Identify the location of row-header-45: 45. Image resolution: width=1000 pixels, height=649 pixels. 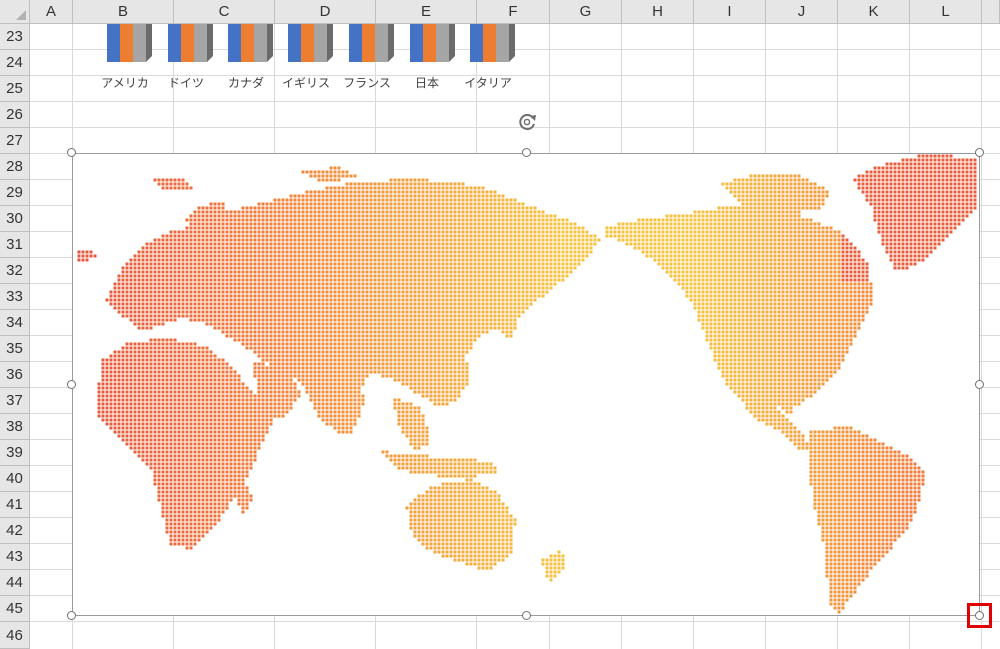
(15, 609).